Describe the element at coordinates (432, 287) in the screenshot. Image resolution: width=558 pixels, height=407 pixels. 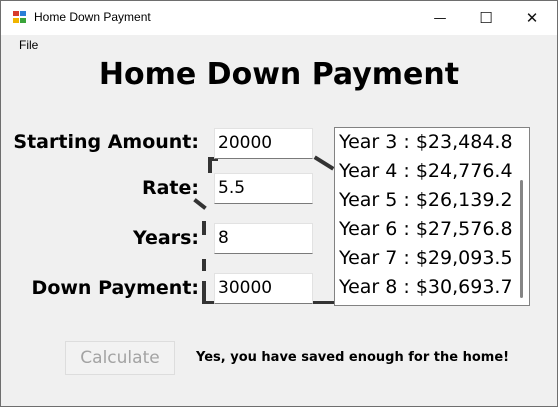
I see `list-item: Year 8 : $30,693.73` at that location.